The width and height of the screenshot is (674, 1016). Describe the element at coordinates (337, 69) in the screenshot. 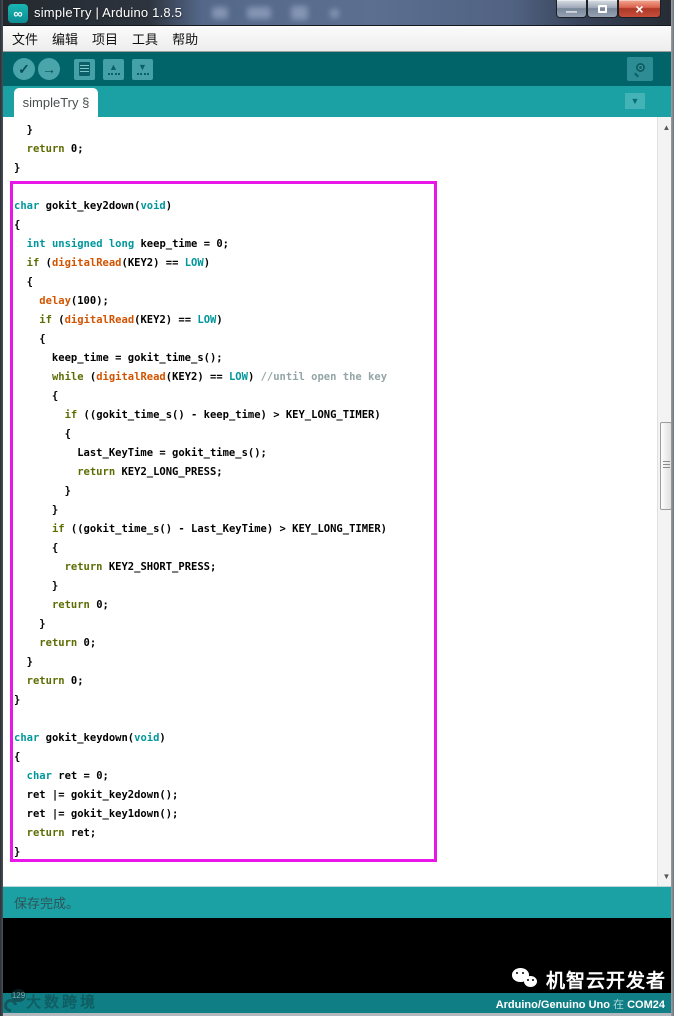

I see `toolbar: ✓ → ▲ ▼` at that location.